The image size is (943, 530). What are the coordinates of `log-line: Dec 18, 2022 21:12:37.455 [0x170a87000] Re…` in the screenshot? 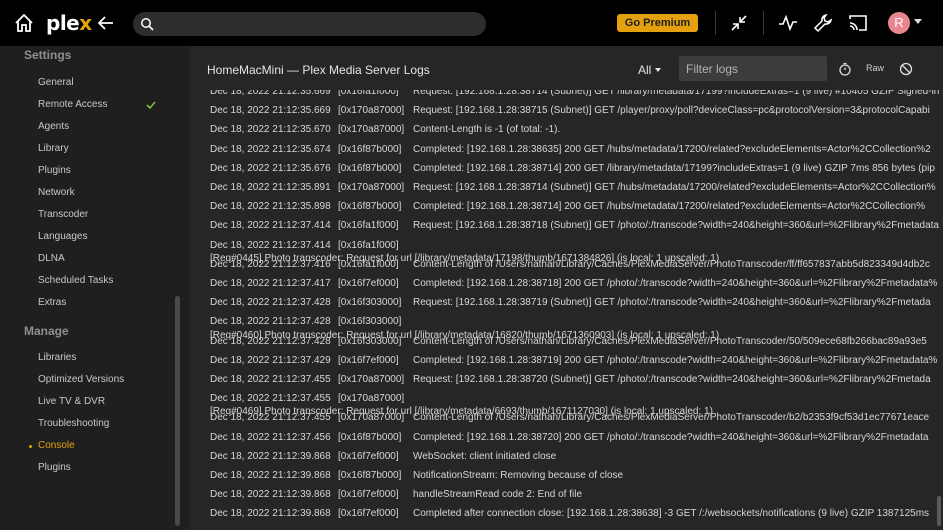 It's located at (570, 380).